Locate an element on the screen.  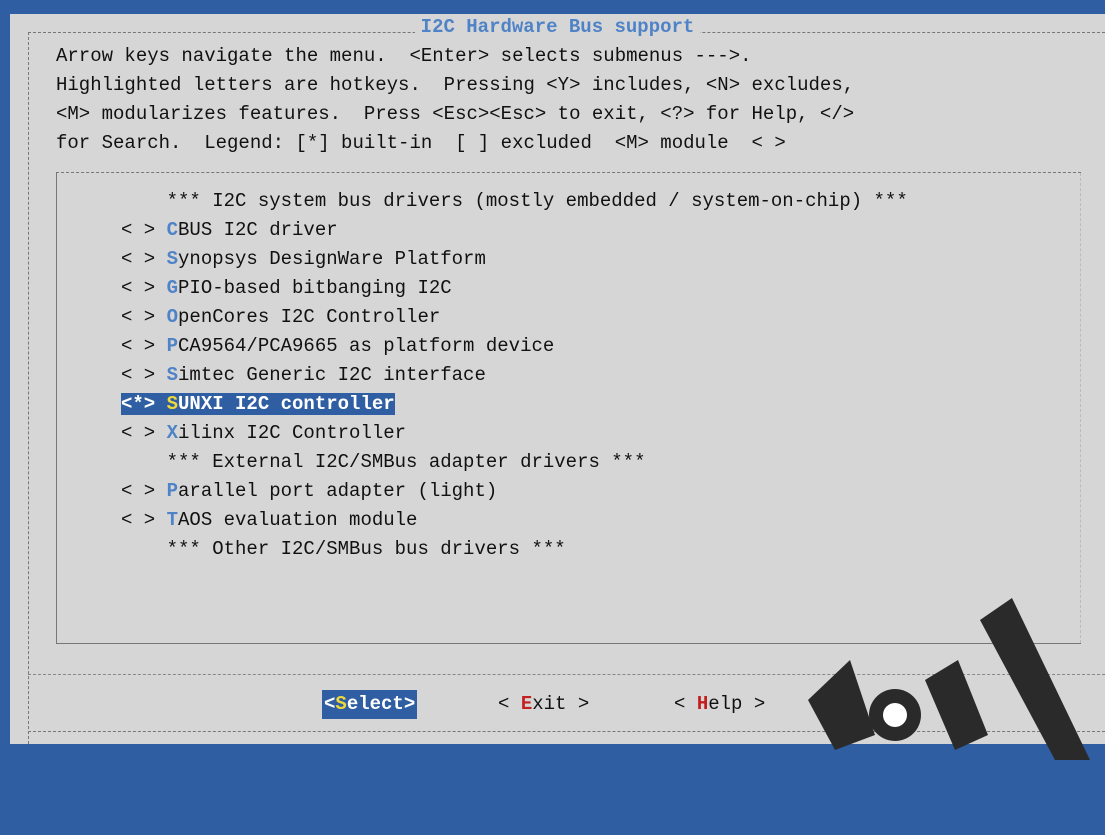
menu-entry-text: < > Xilinx I2C Controller is located at coordinates (263, 433).